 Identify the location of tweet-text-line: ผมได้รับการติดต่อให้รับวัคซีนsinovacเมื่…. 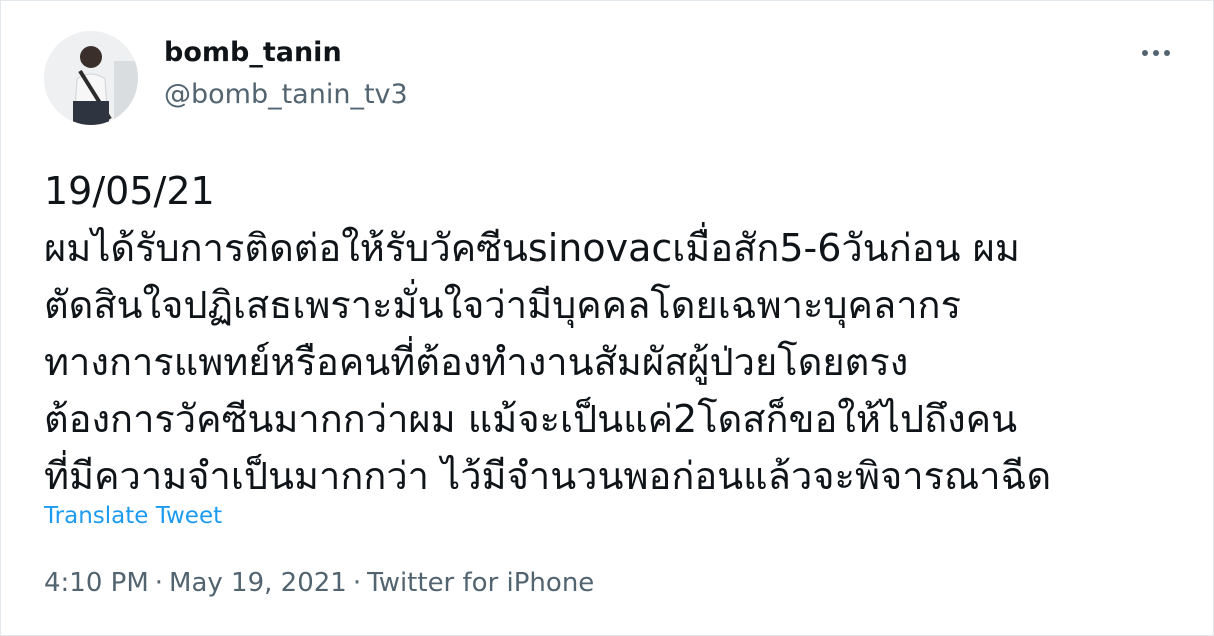
(532, 248).